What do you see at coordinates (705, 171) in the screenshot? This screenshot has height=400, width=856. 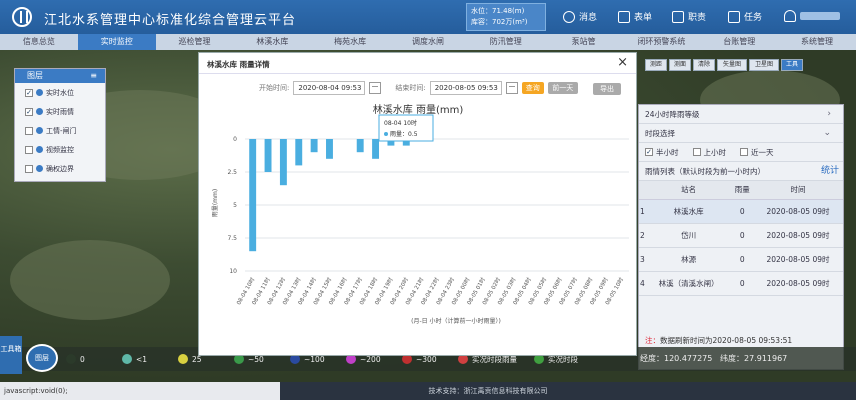 I see `rain-list-title-text: 雨情列表（默认时段为前一小时内）` at bounding box center [705, 171].